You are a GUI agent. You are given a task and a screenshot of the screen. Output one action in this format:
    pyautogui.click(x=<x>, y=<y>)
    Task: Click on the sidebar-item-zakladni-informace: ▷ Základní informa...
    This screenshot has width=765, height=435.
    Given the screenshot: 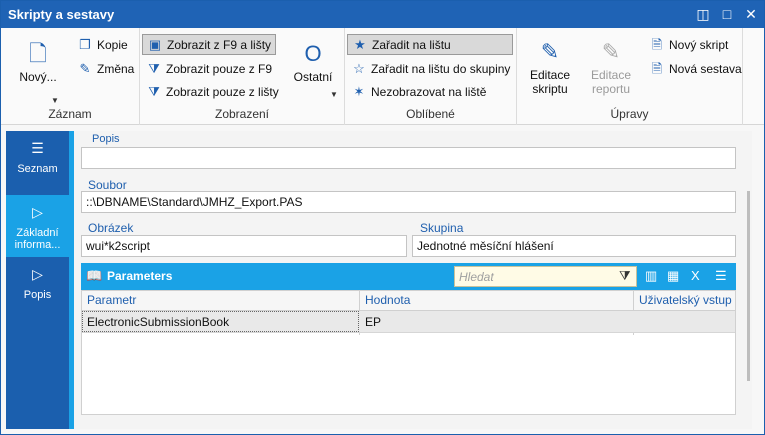 What is the action you would take?
    pyautogui.click(x=37, y=226)
    